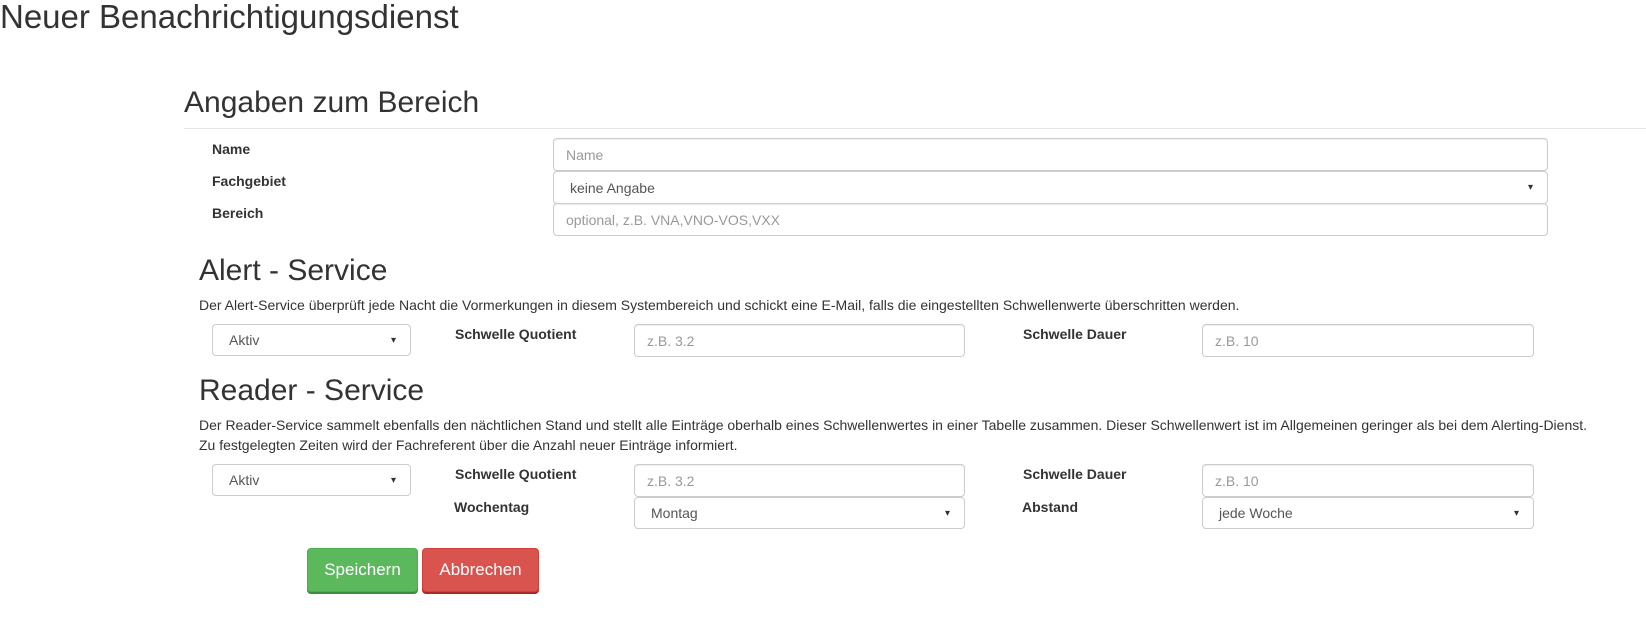  Describe the element at coordinates (1368, 480) in the screenshot. I see `reader-dauer-input: z.B. 10` at that location.